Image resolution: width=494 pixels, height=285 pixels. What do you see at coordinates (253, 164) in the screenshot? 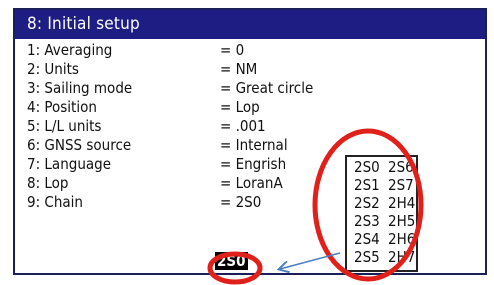
I see `setting-value: = Engrish` at bounding box center [253, 164].